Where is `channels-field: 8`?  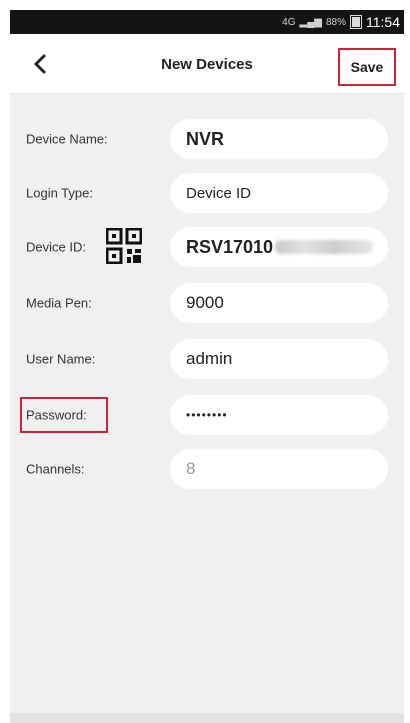
channels-field: 8 is located at coordinates (279, 469).